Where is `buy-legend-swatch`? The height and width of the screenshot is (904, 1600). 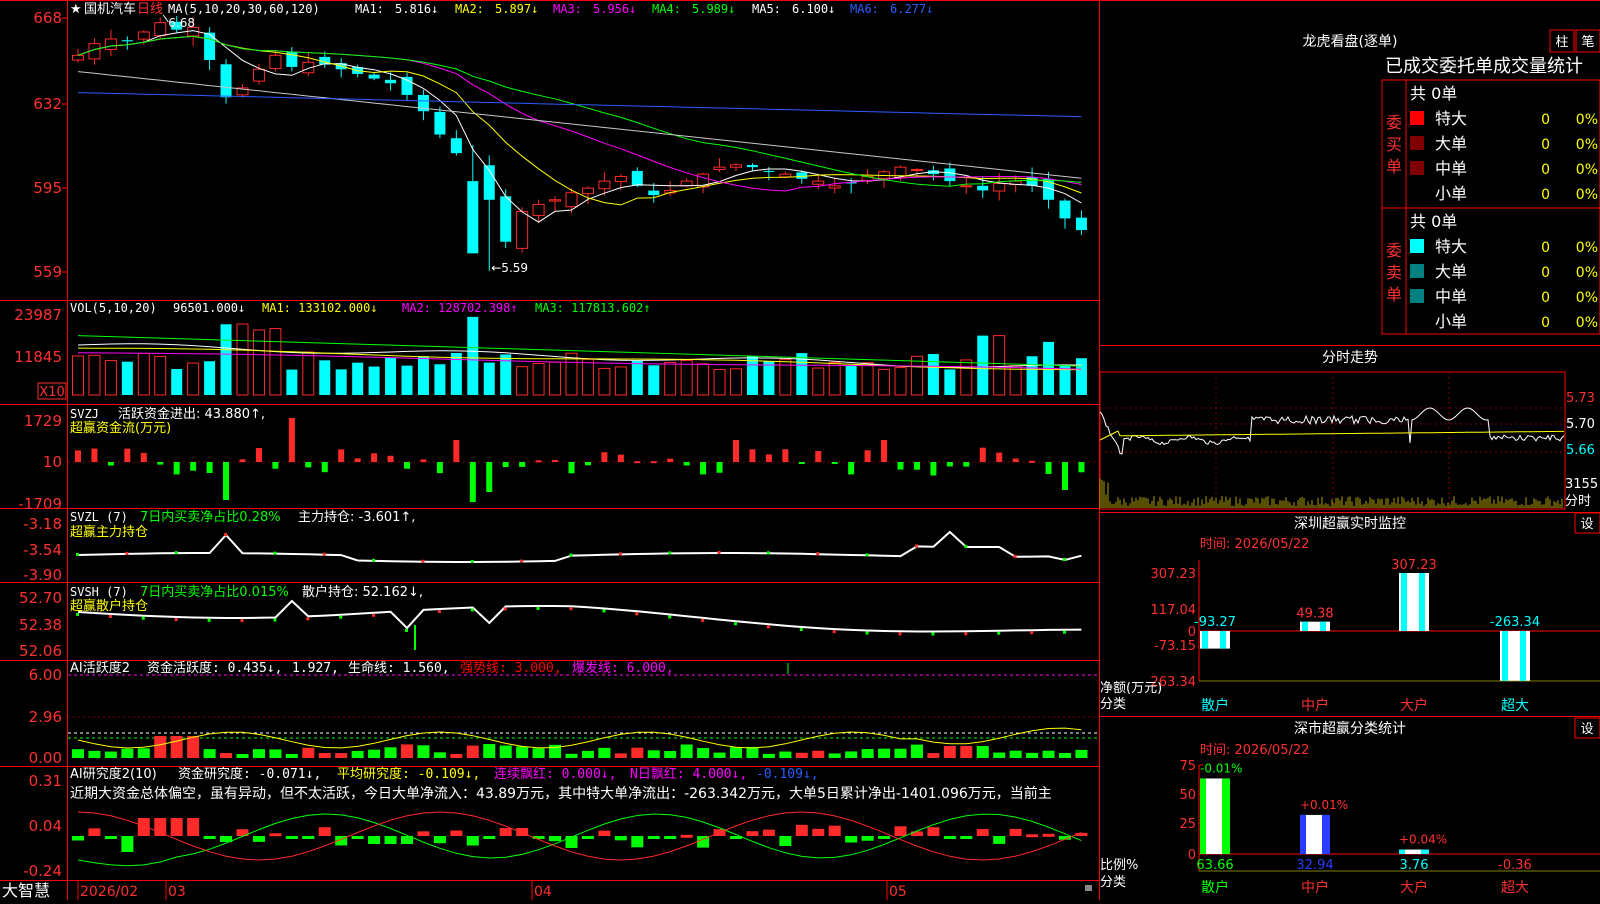 buy-legend-swatch is located at coordinates (1417, 143).